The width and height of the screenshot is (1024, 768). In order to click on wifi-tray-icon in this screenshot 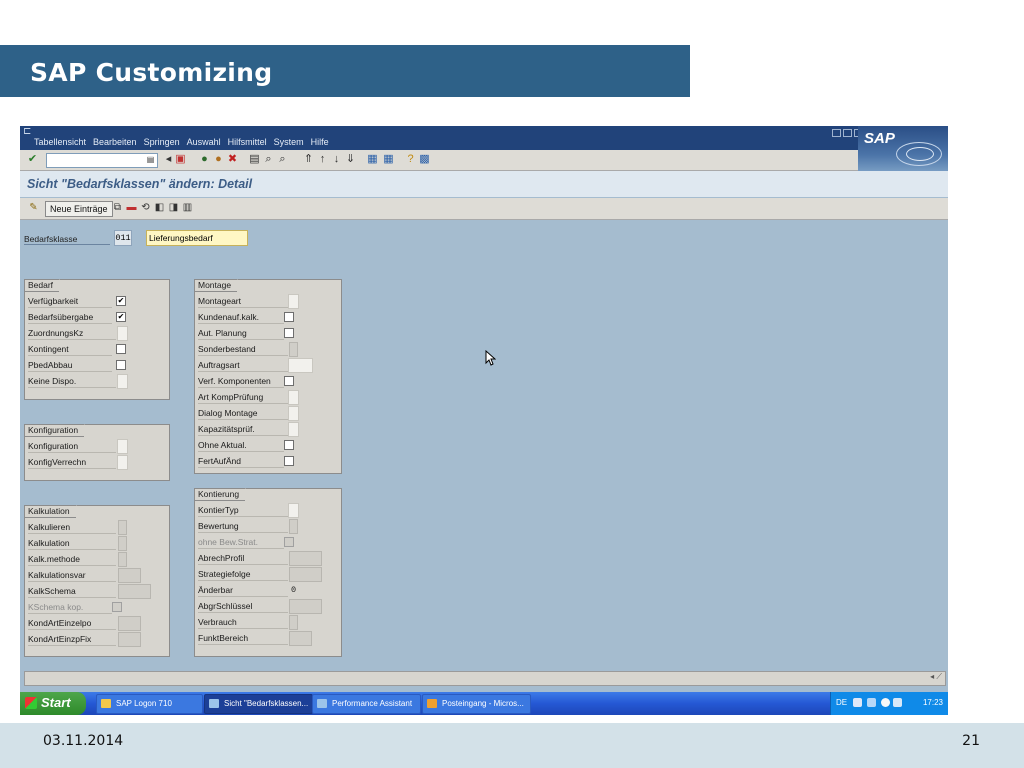, I will do `click(897, 702)`.